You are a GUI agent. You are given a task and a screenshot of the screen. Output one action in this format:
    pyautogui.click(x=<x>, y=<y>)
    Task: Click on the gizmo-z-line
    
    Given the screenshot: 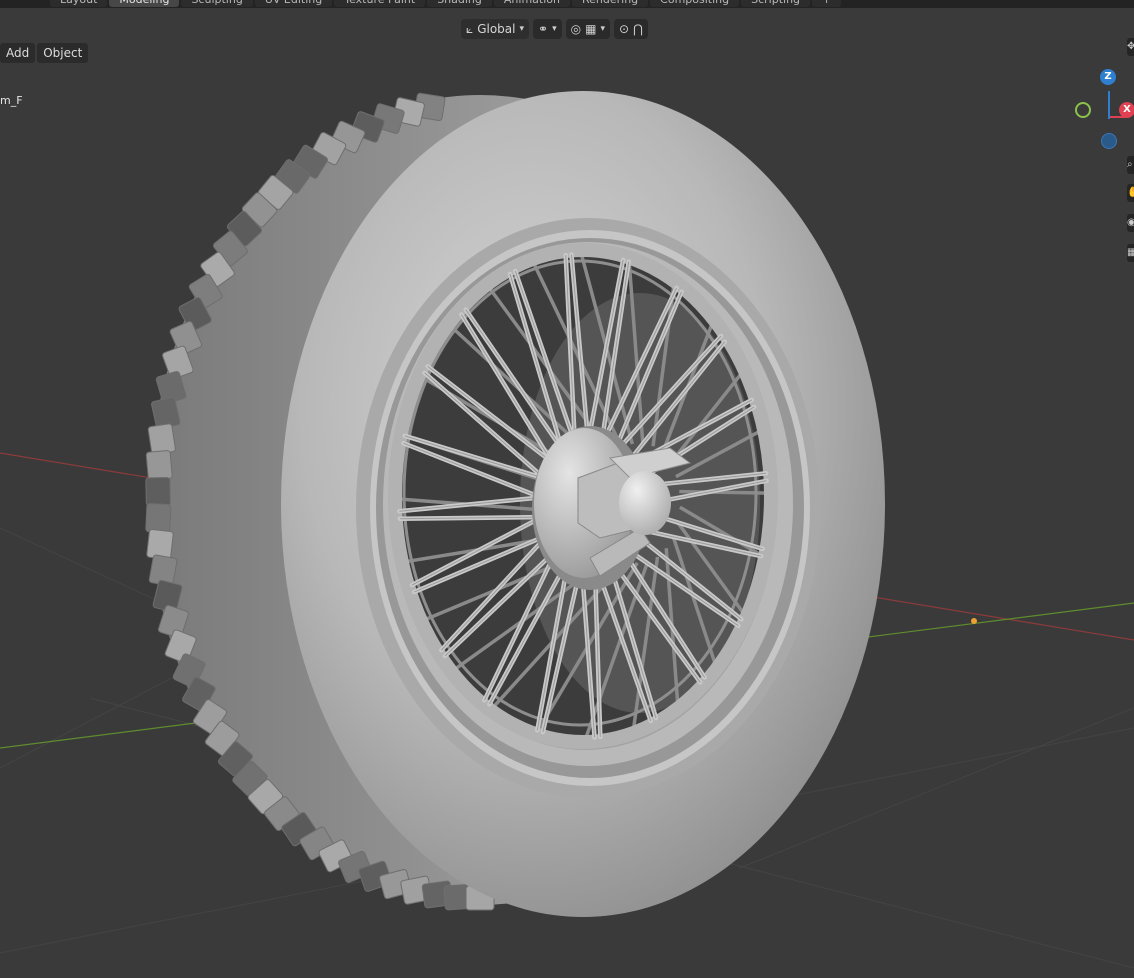 What is the action you would take?
    pyautogui.click(x=1109, y=105)
    